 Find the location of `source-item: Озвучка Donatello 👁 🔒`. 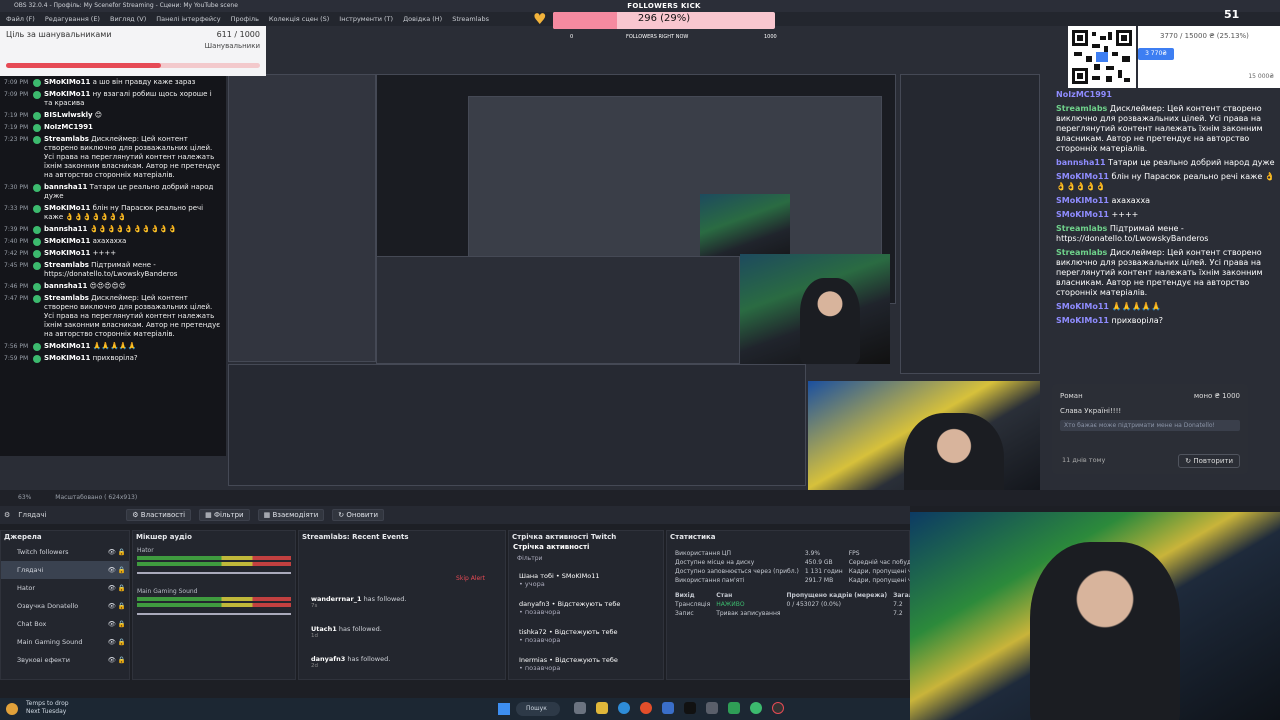

source-item: Озвучка Donatello 👁 🔒 is located at coordinates (65, 606).